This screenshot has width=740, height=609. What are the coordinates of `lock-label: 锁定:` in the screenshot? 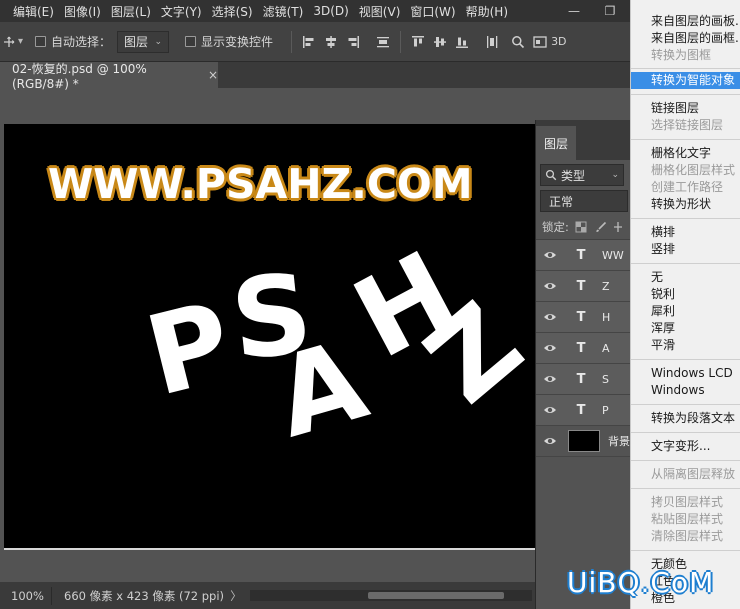 It's located at (555, 226).